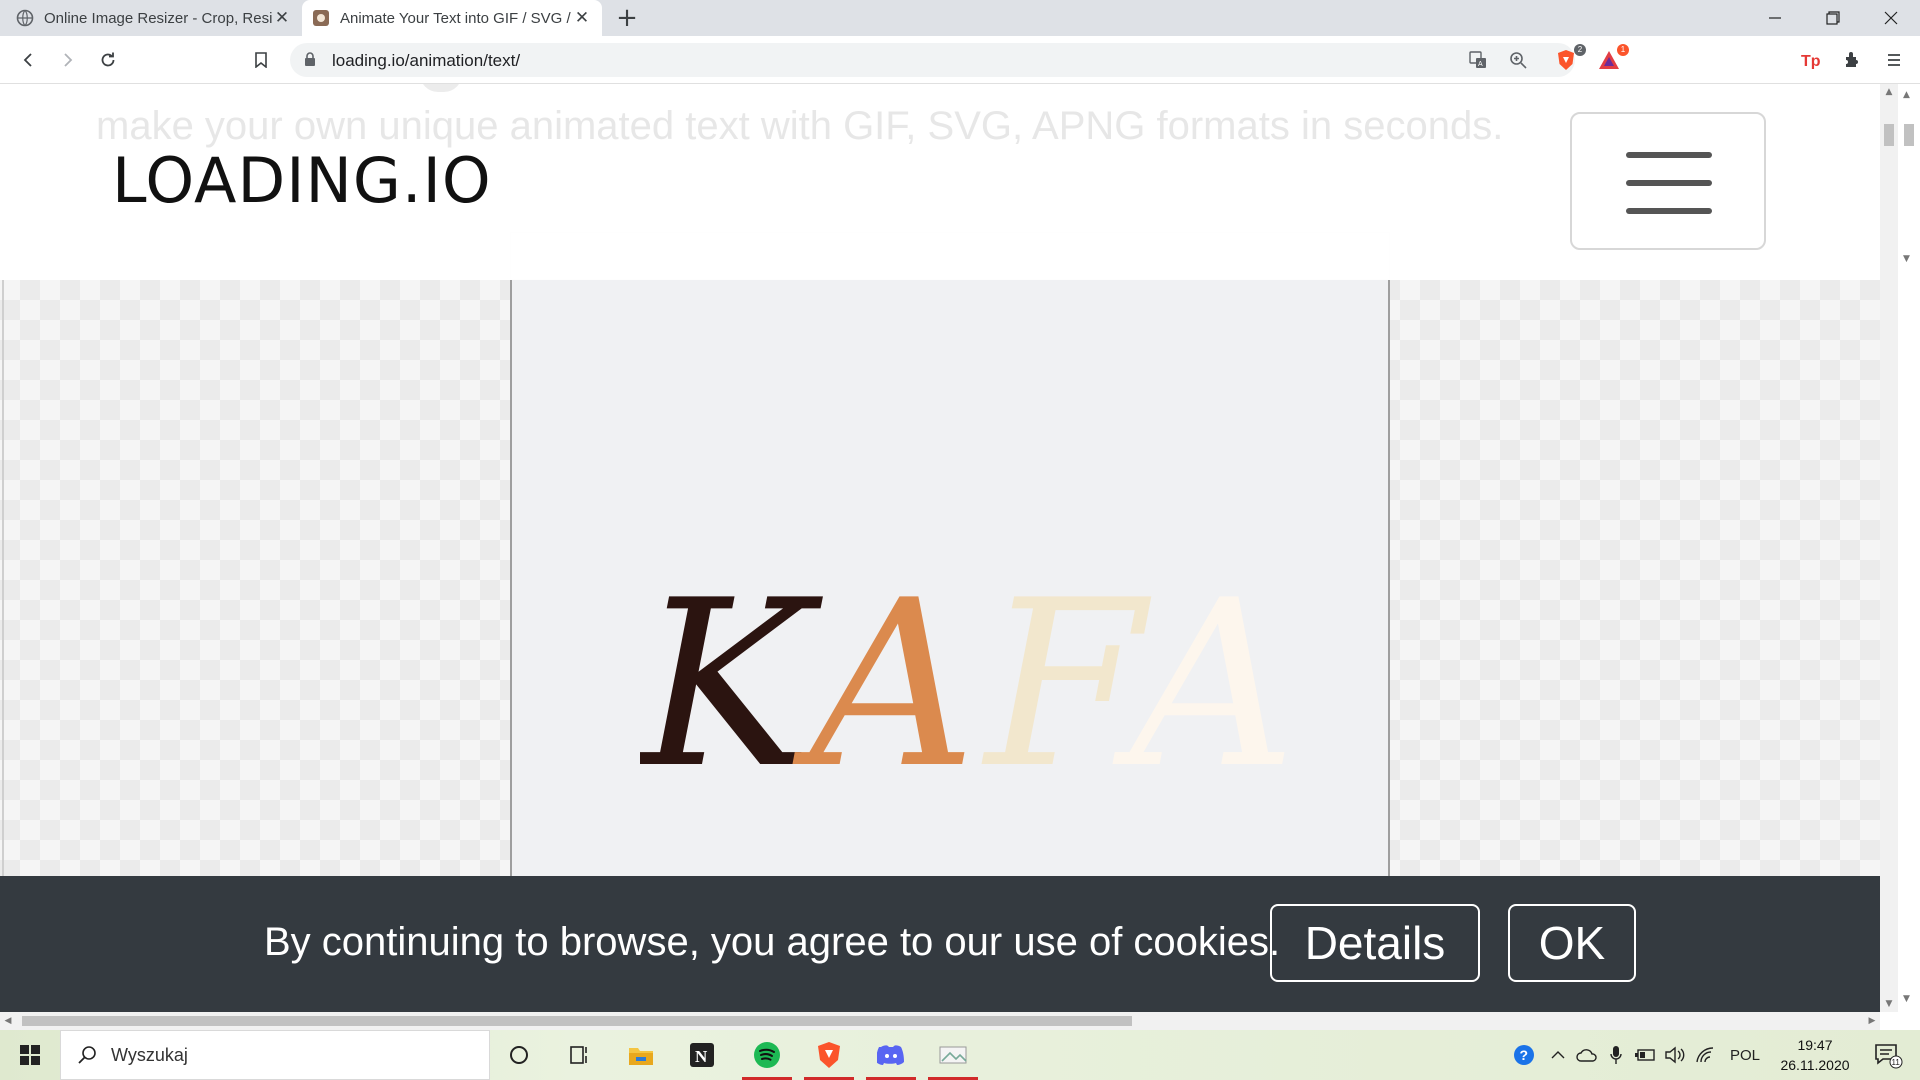 The height and width of the screenshot is (1080, 1920). Describe the element at coordinates (1896, 1062) in the screenshot. I see `notification-count: 11` at that location.